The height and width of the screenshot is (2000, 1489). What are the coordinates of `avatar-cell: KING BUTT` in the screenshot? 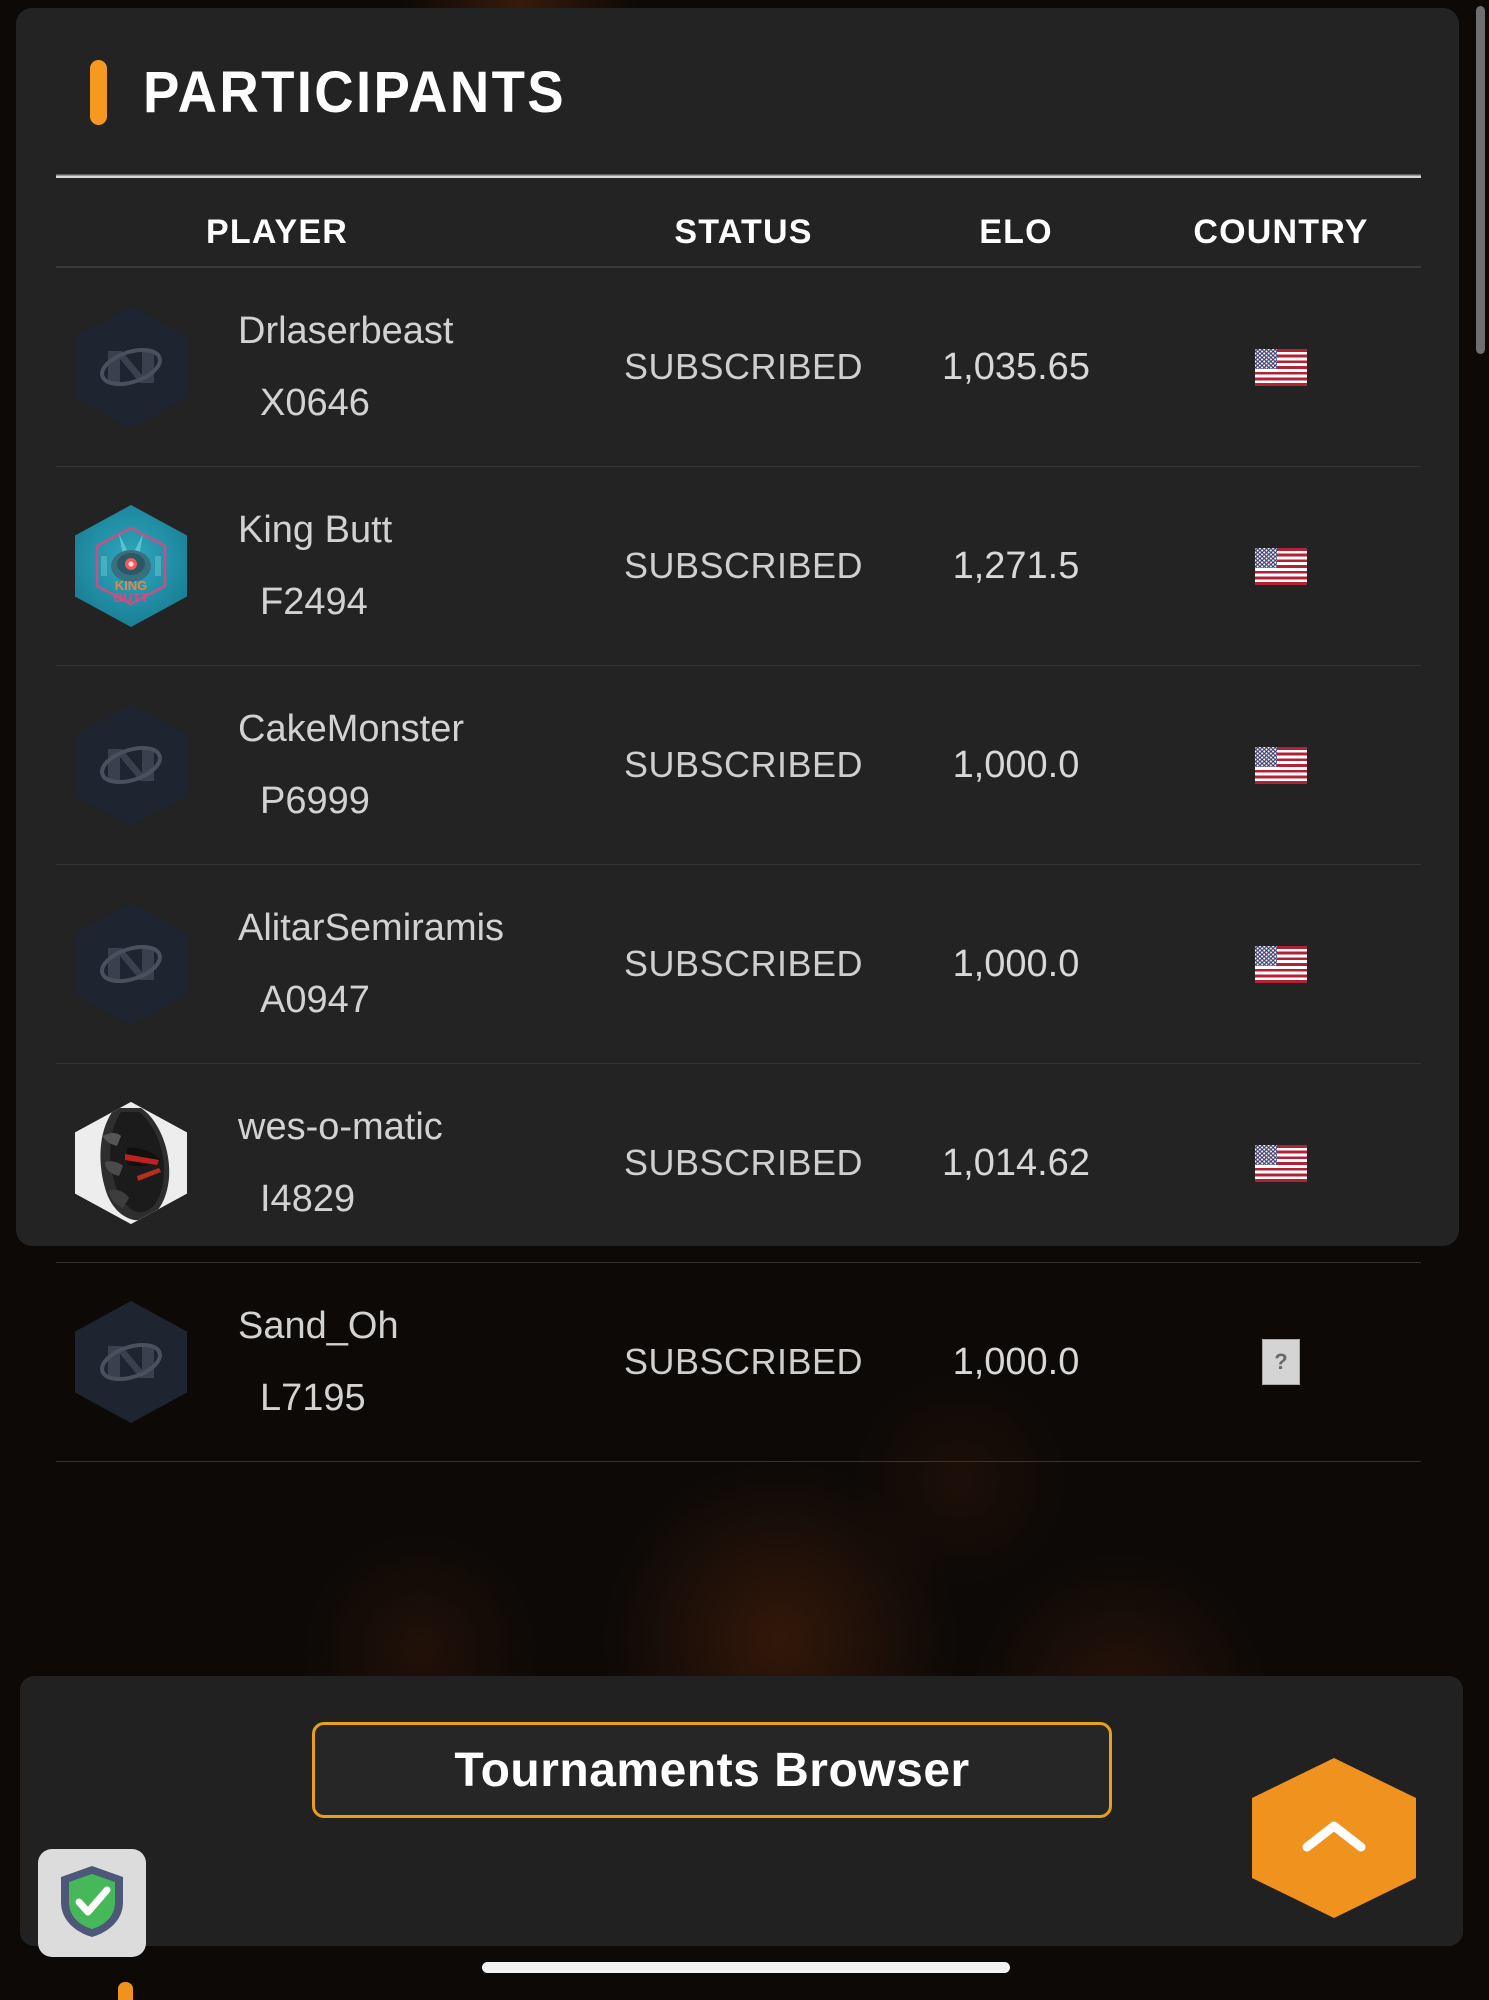 It's located at (131, 566).